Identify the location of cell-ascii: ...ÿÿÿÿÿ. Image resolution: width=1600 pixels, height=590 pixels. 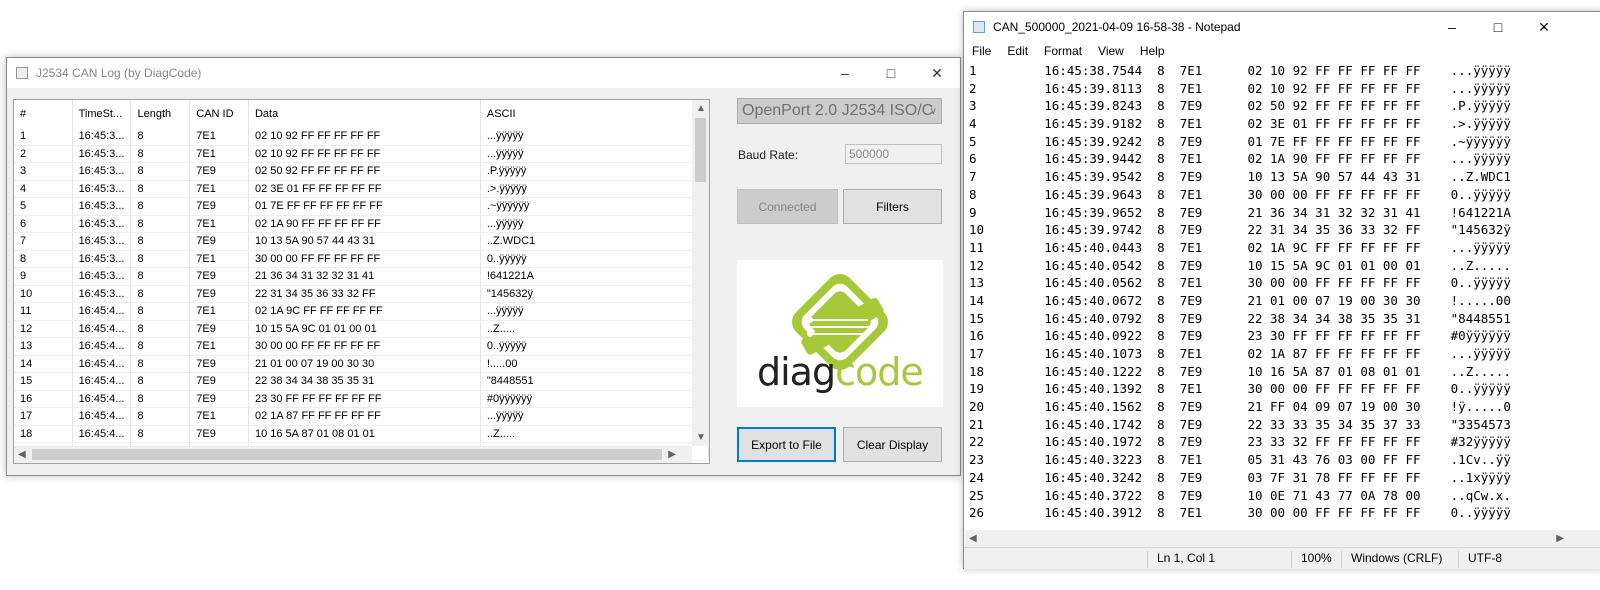
(594, 137).